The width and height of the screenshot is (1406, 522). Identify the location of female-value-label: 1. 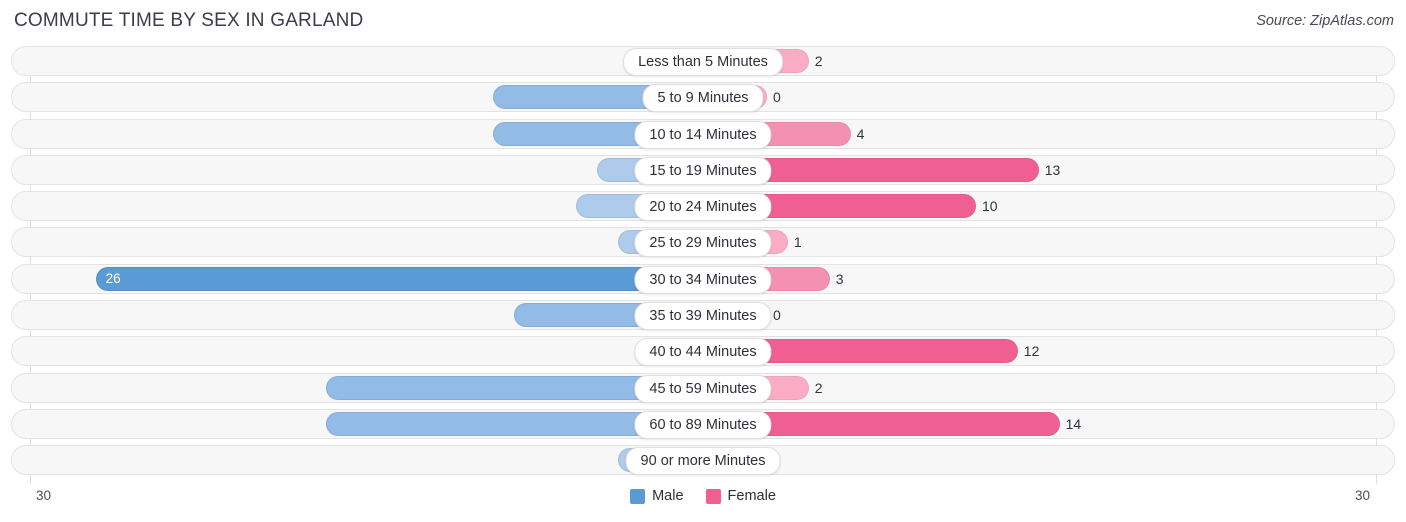
(797, 242).